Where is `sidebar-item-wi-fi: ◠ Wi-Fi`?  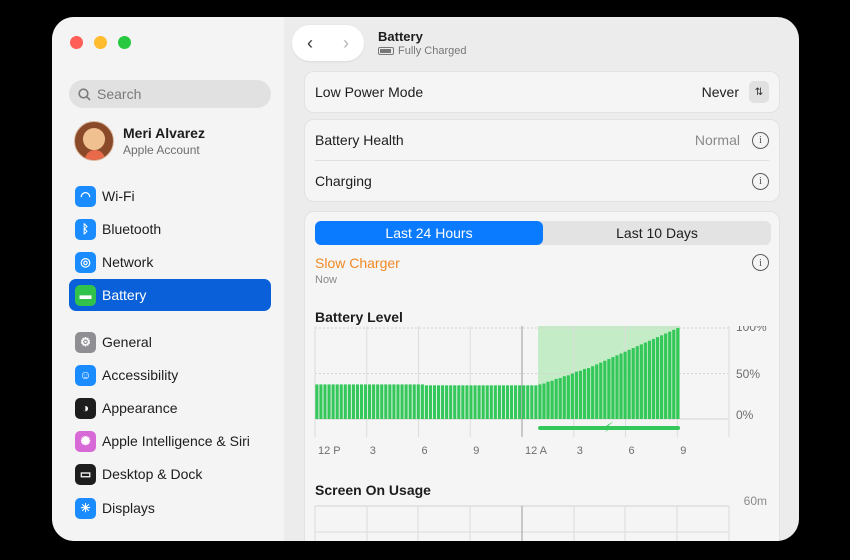
sidebar-item-wi-fi: ◠ Wi-Fi is located at coordinates (170, 196).